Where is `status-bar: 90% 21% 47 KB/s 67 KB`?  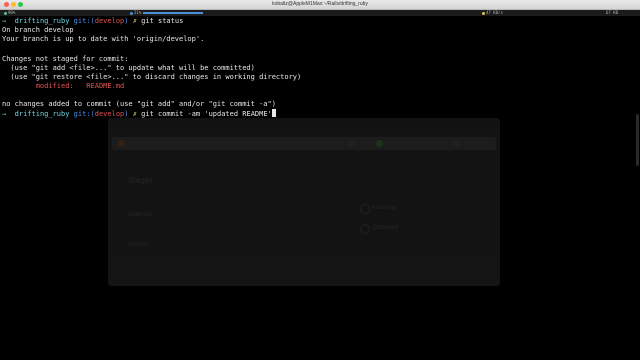
status-bar: 90% 21% 47 KB/s 67 KB is located at coordinates (320, 13).